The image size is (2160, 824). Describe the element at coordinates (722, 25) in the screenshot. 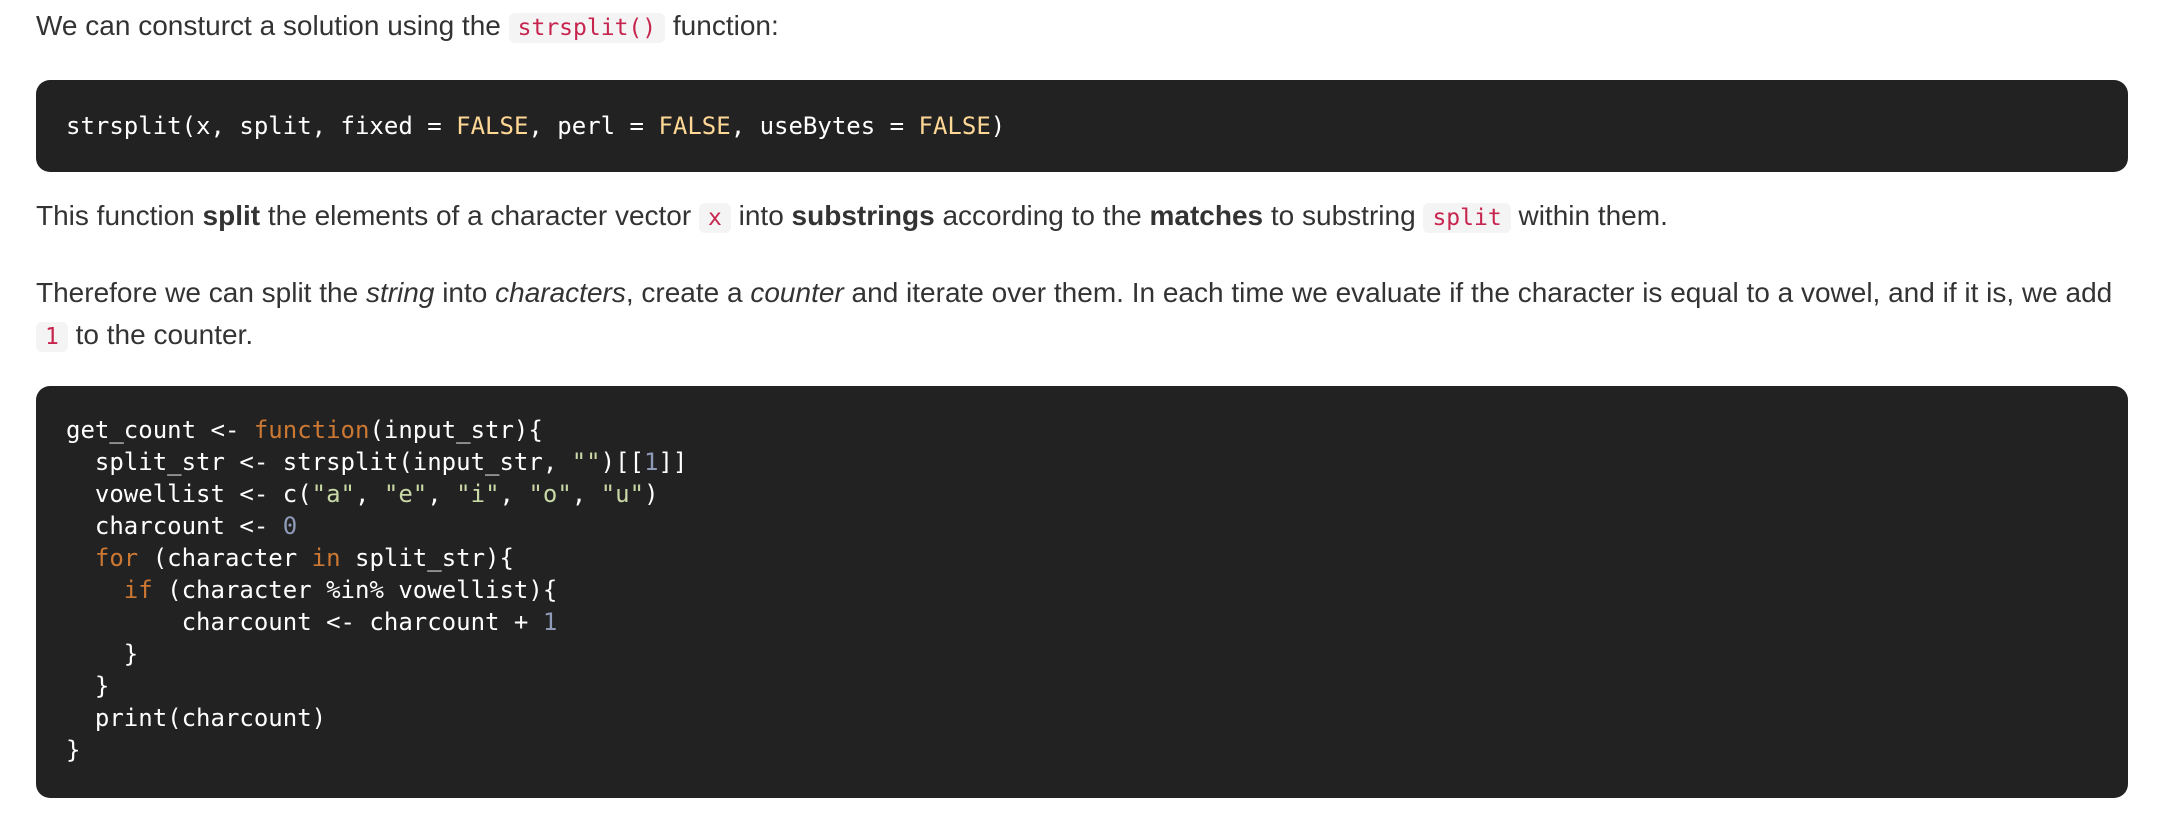

I see `intro-text-end: function:` at that location.